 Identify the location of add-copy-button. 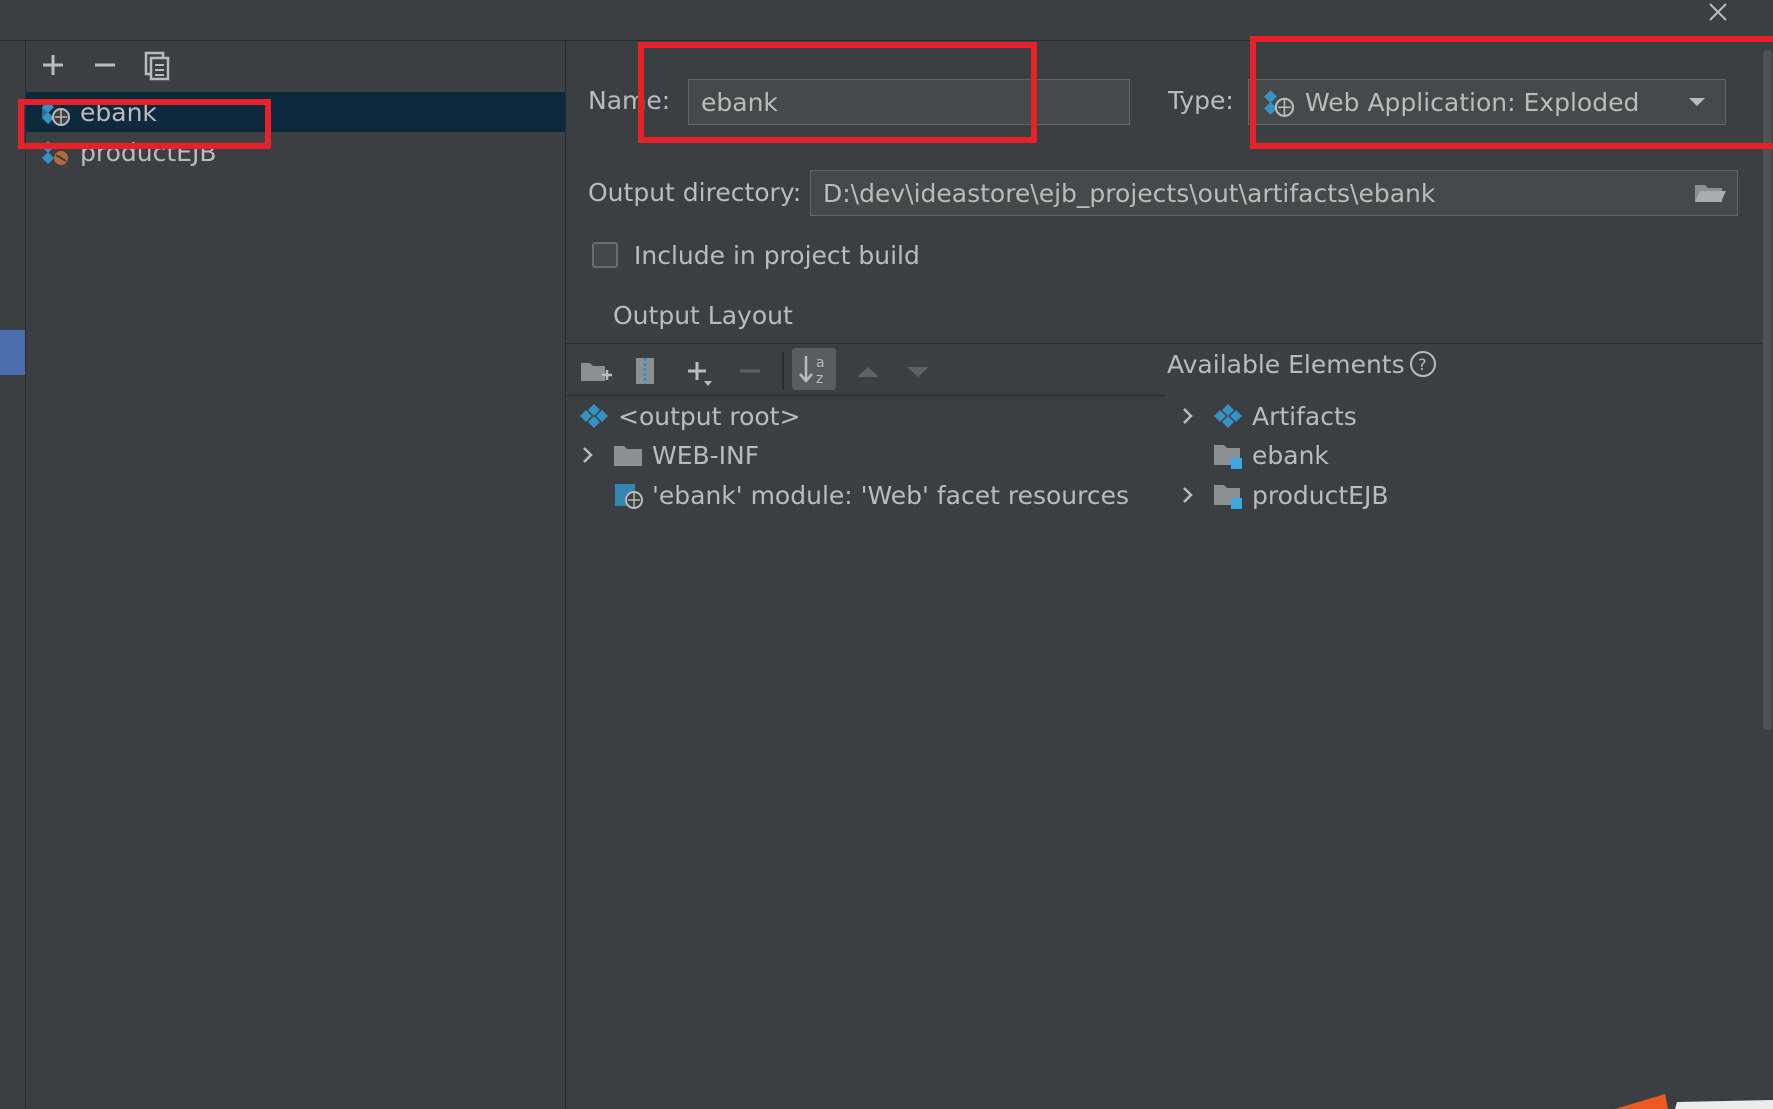
(700, 371).